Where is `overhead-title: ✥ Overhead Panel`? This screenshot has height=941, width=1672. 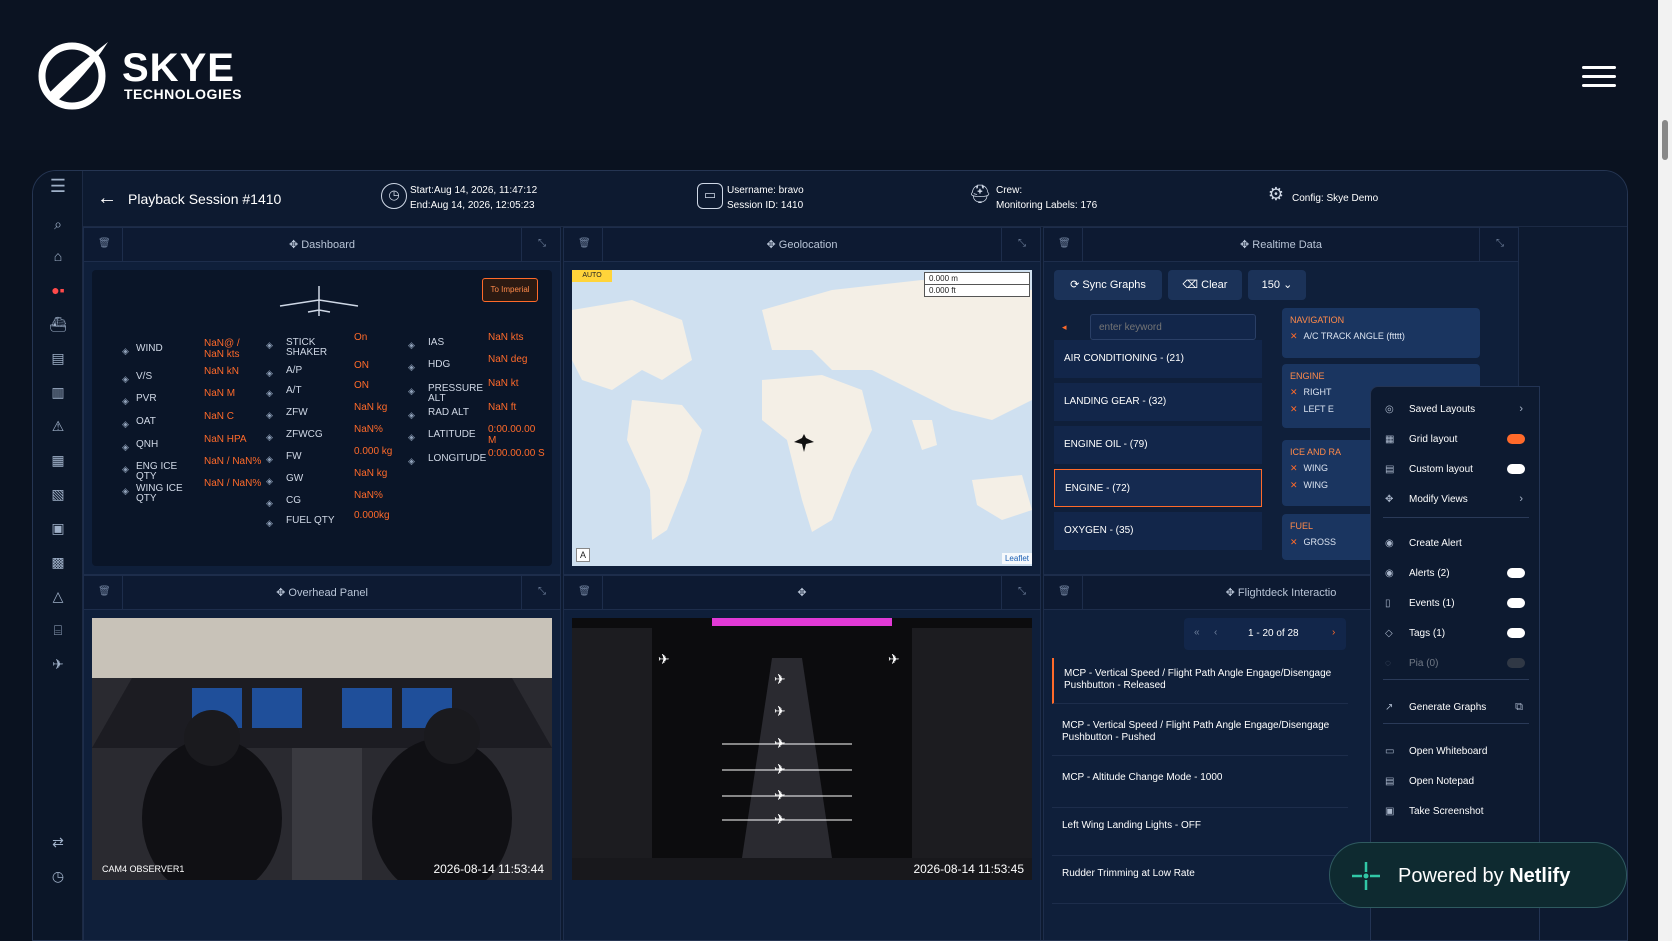
overhead-title: ✥ Overhead Panel is located at coordinates (322, 592).